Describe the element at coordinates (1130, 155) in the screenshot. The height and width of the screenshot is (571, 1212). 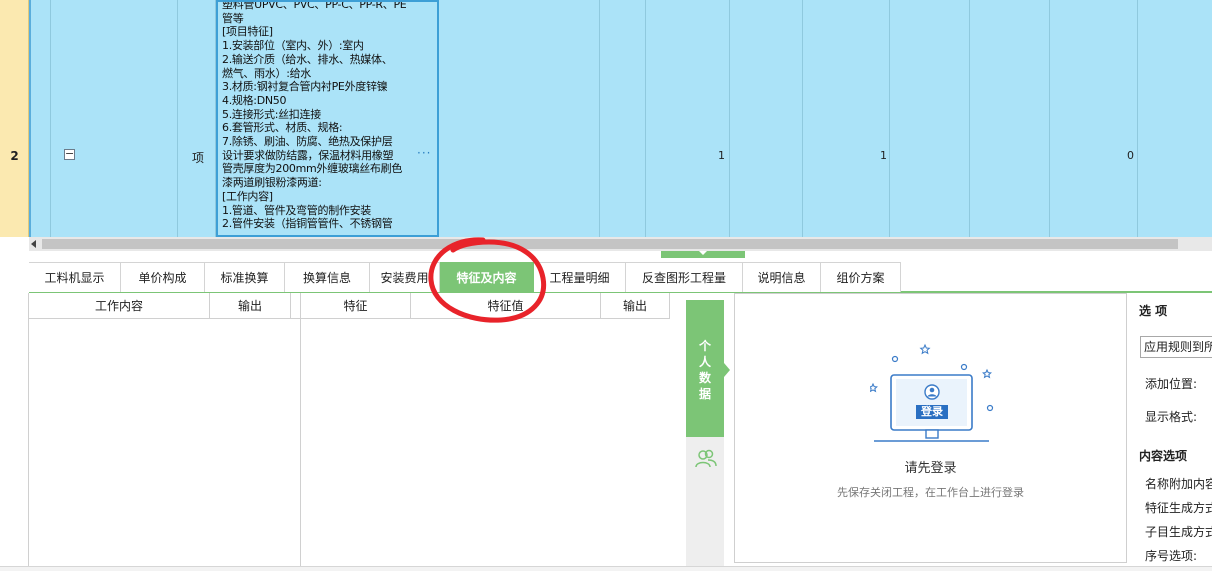
I see `zero-value: 0` at that location.